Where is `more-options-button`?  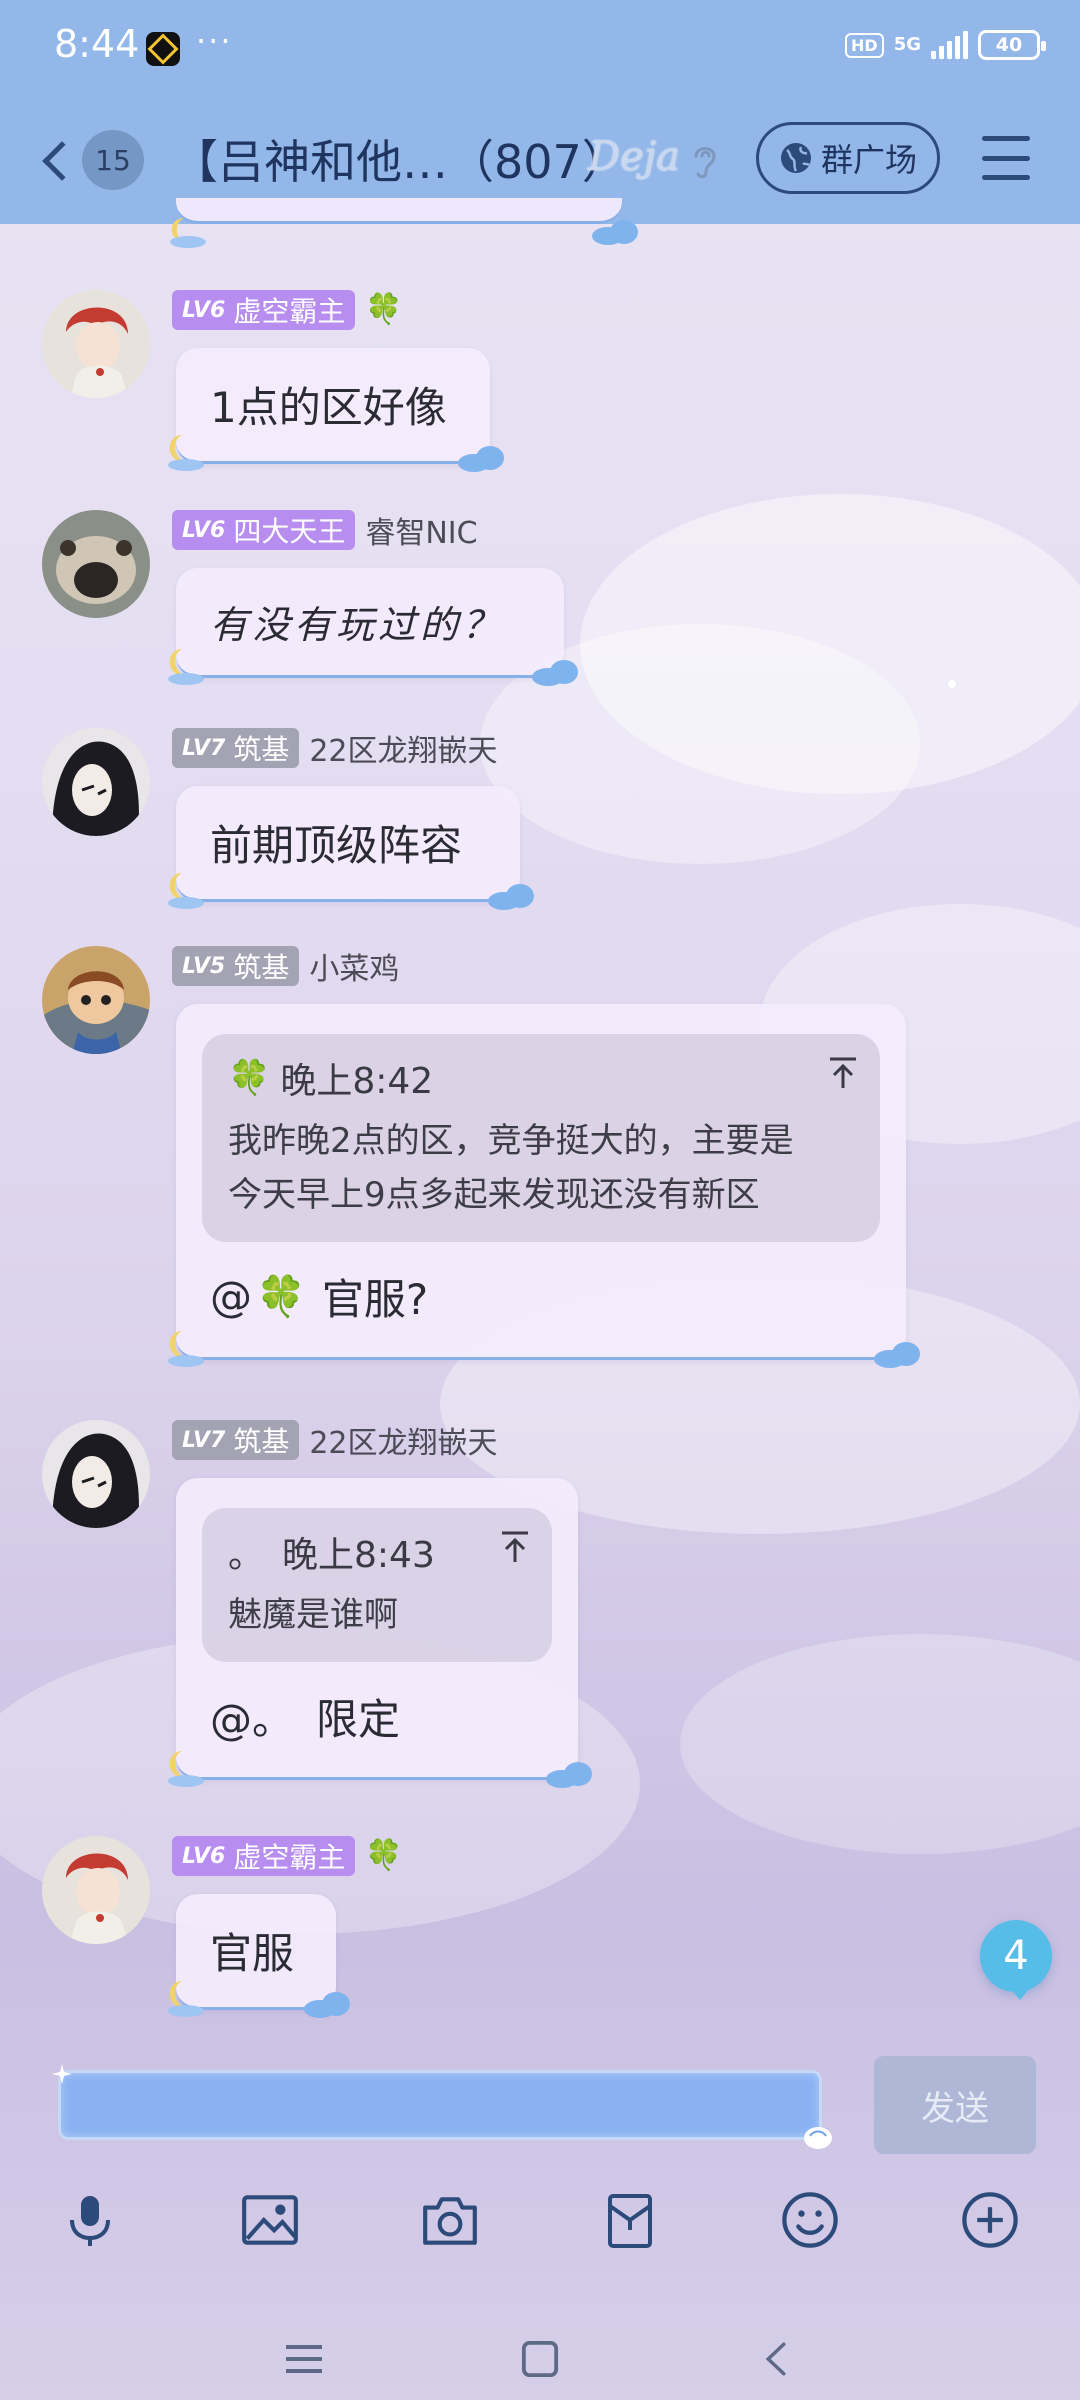
more-options-button is located at coordinates (990, 2220).